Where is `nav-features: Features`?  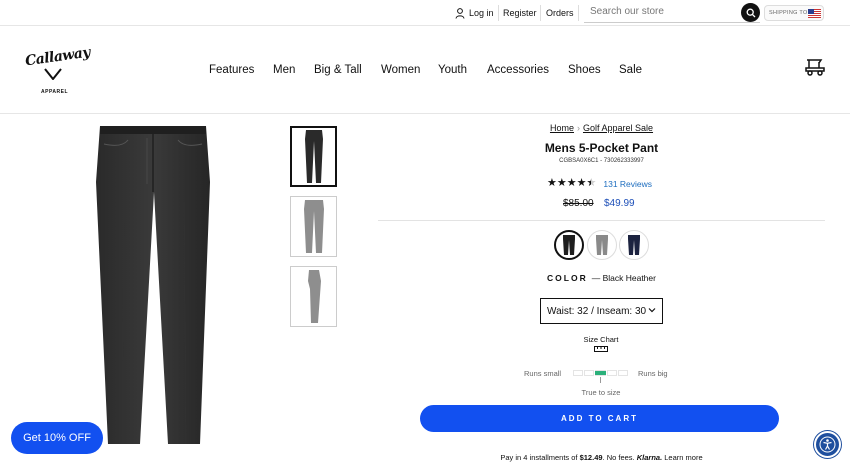 nav-features: Features is located at coordinates (231, 70).